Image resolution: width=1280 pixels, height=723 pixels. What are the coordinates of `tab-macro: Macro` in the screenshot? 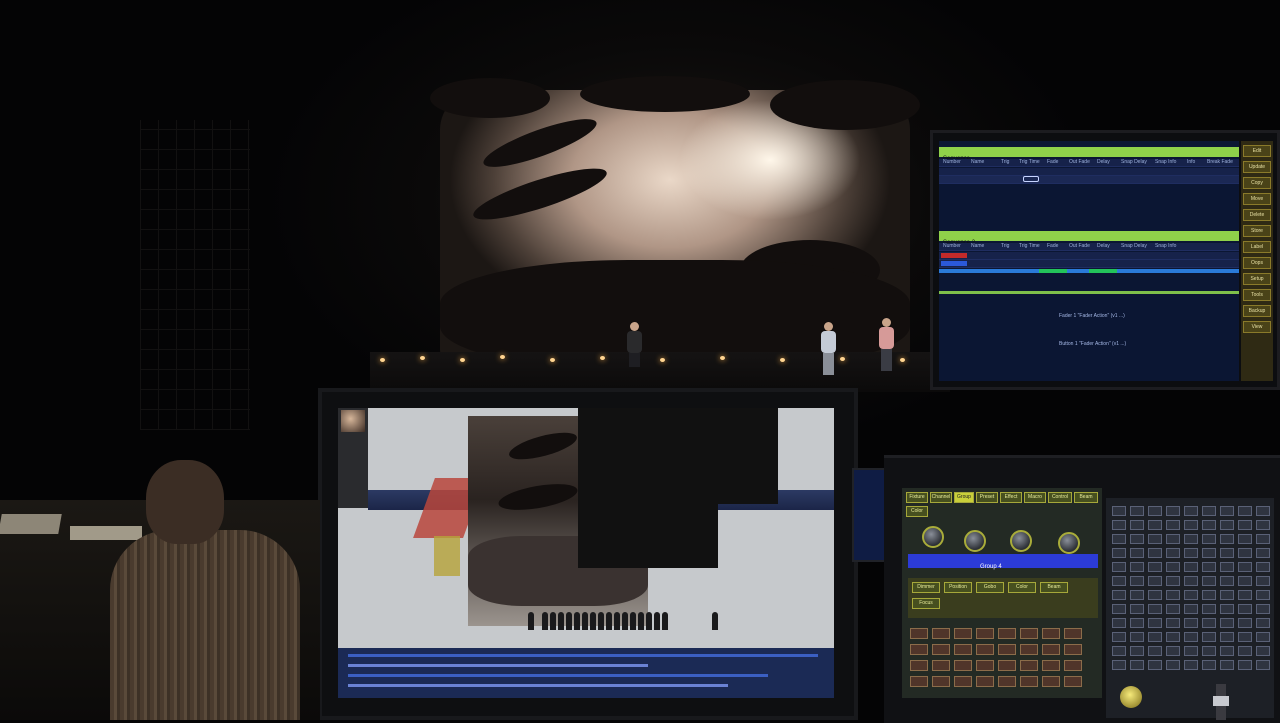 It's located at (1035, 497).